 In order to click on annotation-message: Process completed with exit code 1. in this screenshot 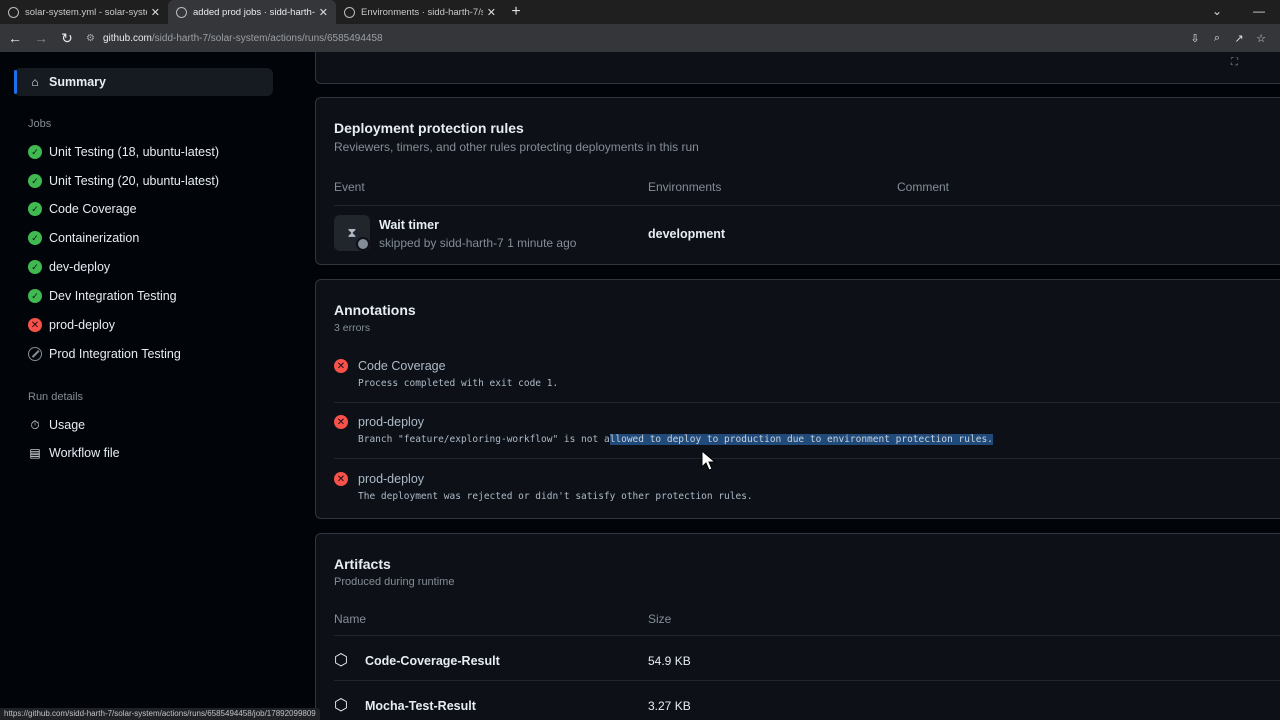, I will do `click(458, 383)`.